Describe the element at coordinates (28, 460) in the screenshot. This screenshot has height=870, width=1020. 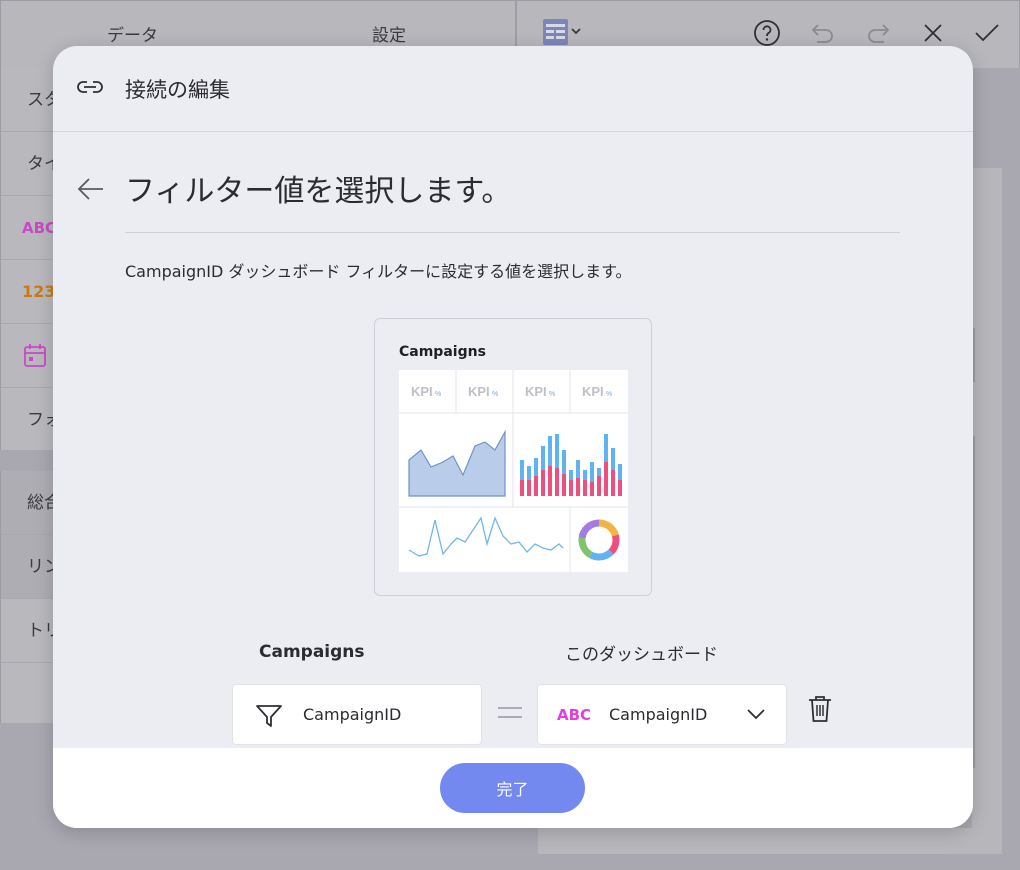
I see `sidebar-gap` at that location.